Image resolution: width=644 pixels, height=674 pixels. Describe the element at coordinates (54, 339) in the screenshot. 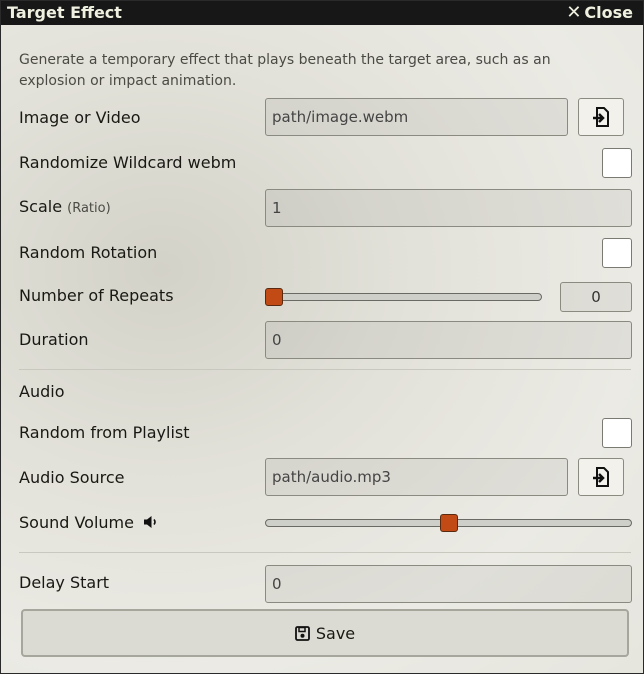

I see `duration-label: Duration` at that location.